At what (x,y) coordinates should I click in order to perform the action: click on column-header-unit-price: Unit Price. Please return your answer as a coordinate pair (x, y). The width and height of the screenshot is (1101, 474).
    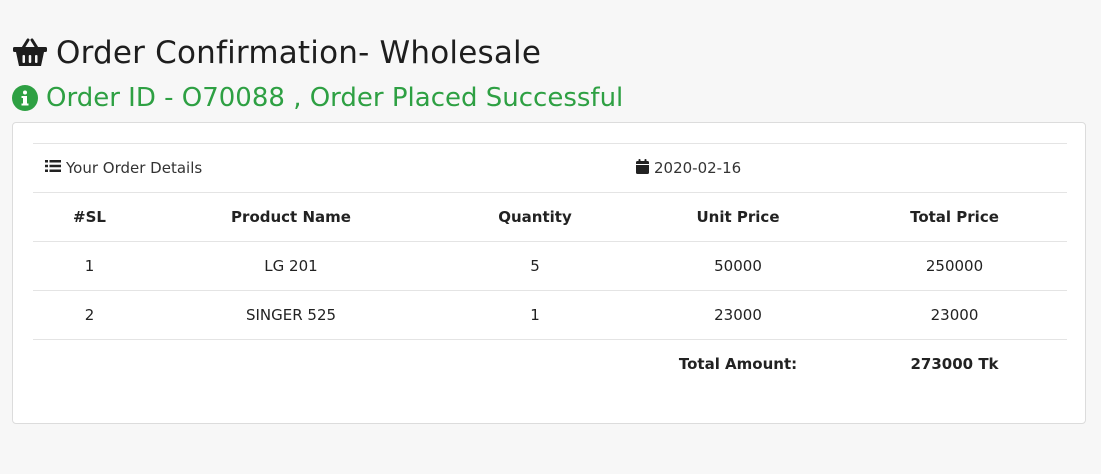
    Looking at the image, I should click on (738, 217).